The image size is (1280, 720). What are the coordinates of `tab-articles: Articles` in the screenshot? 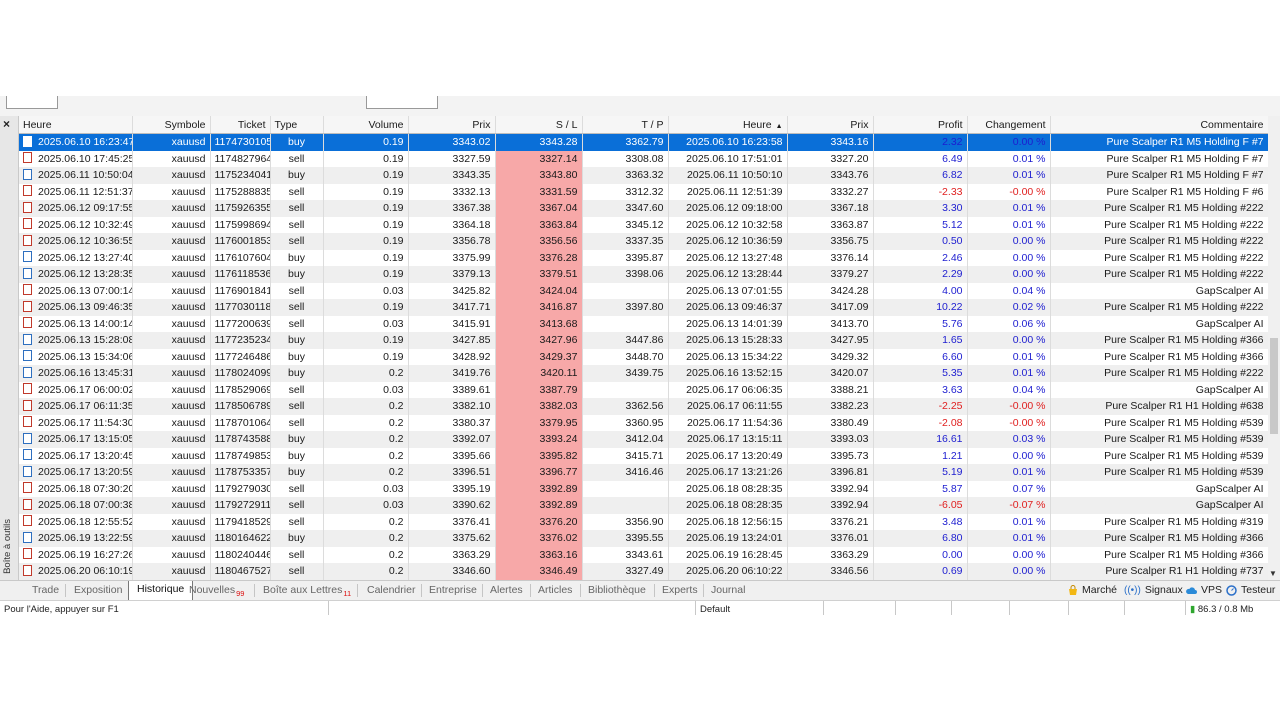 It's located at (555, 590).